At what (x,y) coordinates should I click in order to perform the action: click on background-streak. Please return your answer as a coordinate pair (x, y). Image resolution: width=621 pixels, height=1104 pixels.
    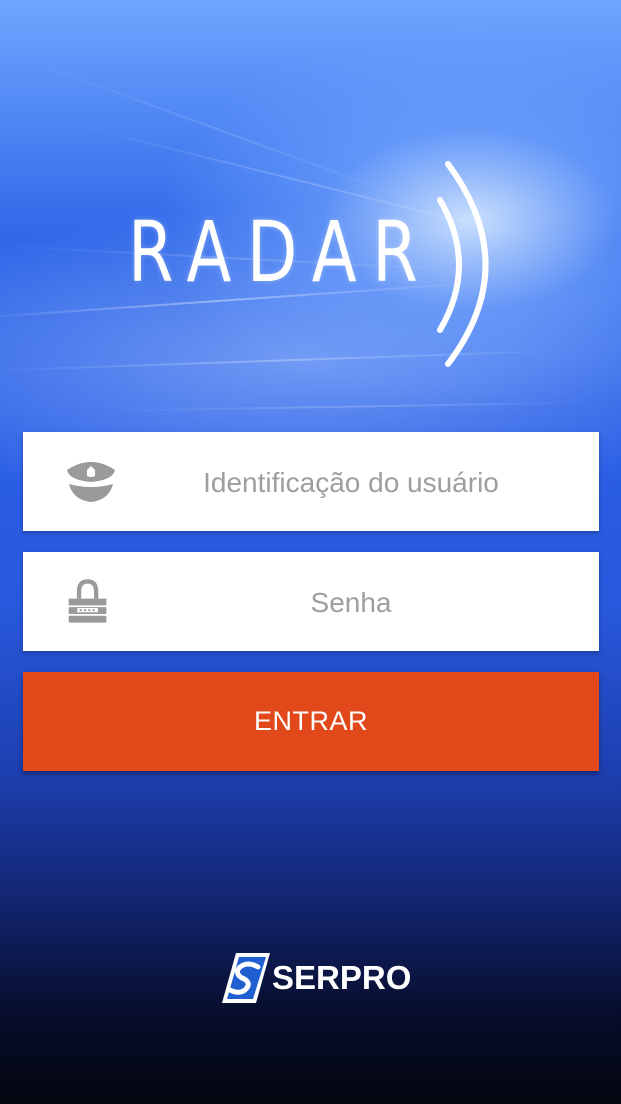
    Looking at the image, I should click on (349, 406).